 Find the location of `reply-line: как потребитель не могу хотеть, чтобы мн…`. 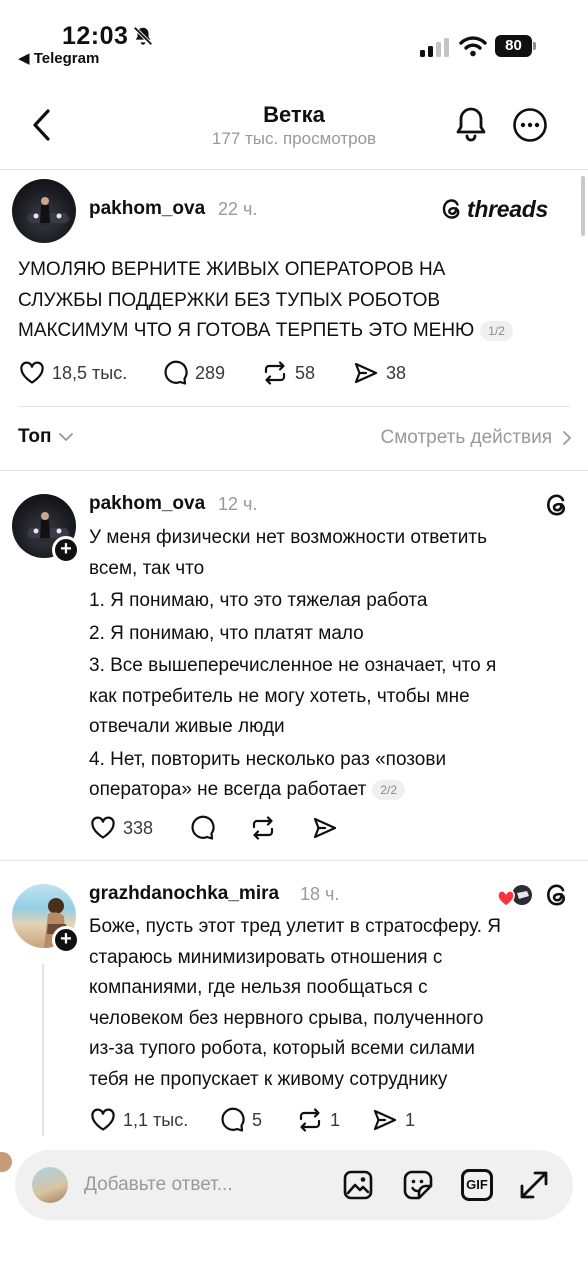

reply-line: как потребитель не могу хотеть, чтобы мн… is located at coordinates (279, 696).